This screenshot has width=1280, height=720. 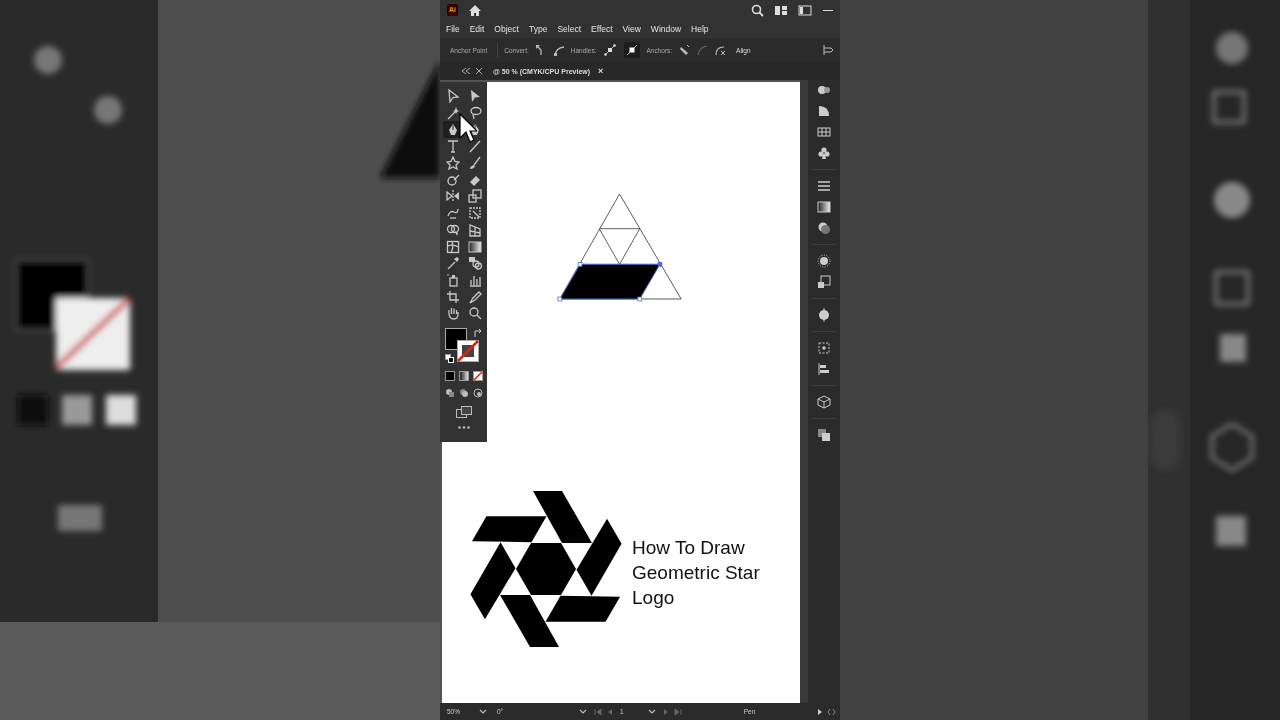 I want to click on layers-icon, so click(x=824, y=435).